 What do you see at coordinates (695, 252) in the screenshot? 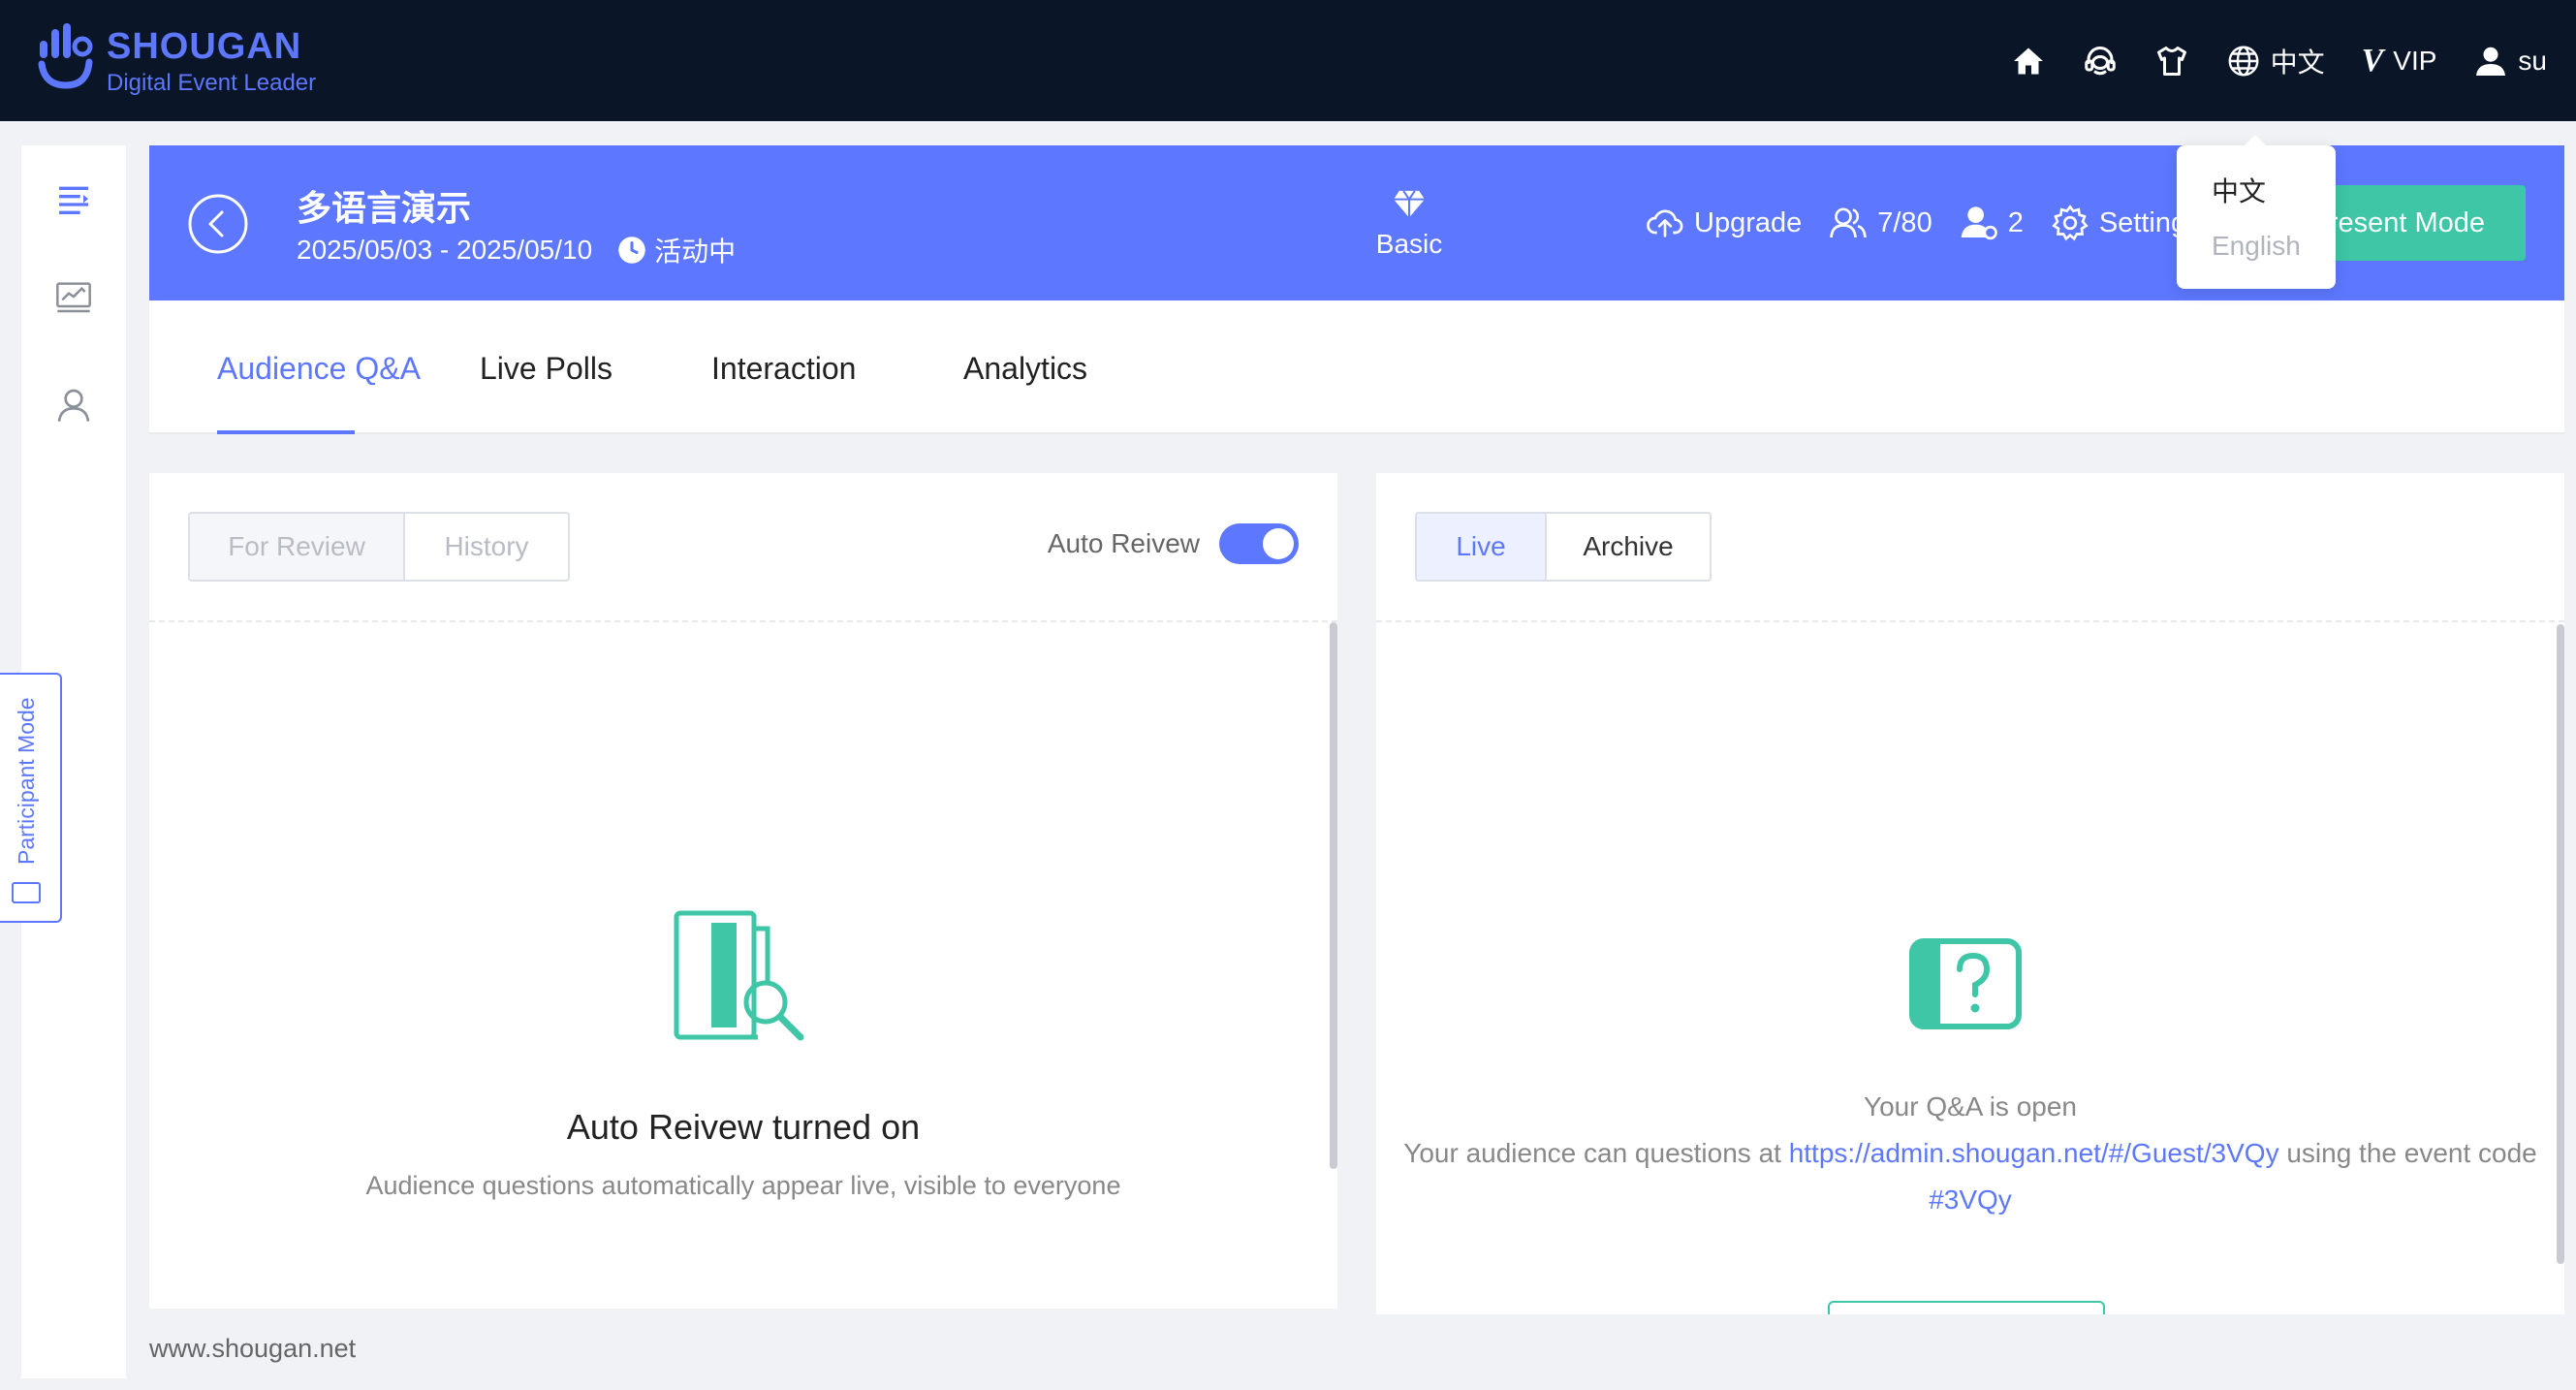
I see `event-status-label: 活动中` at bounding box center [695, 252].